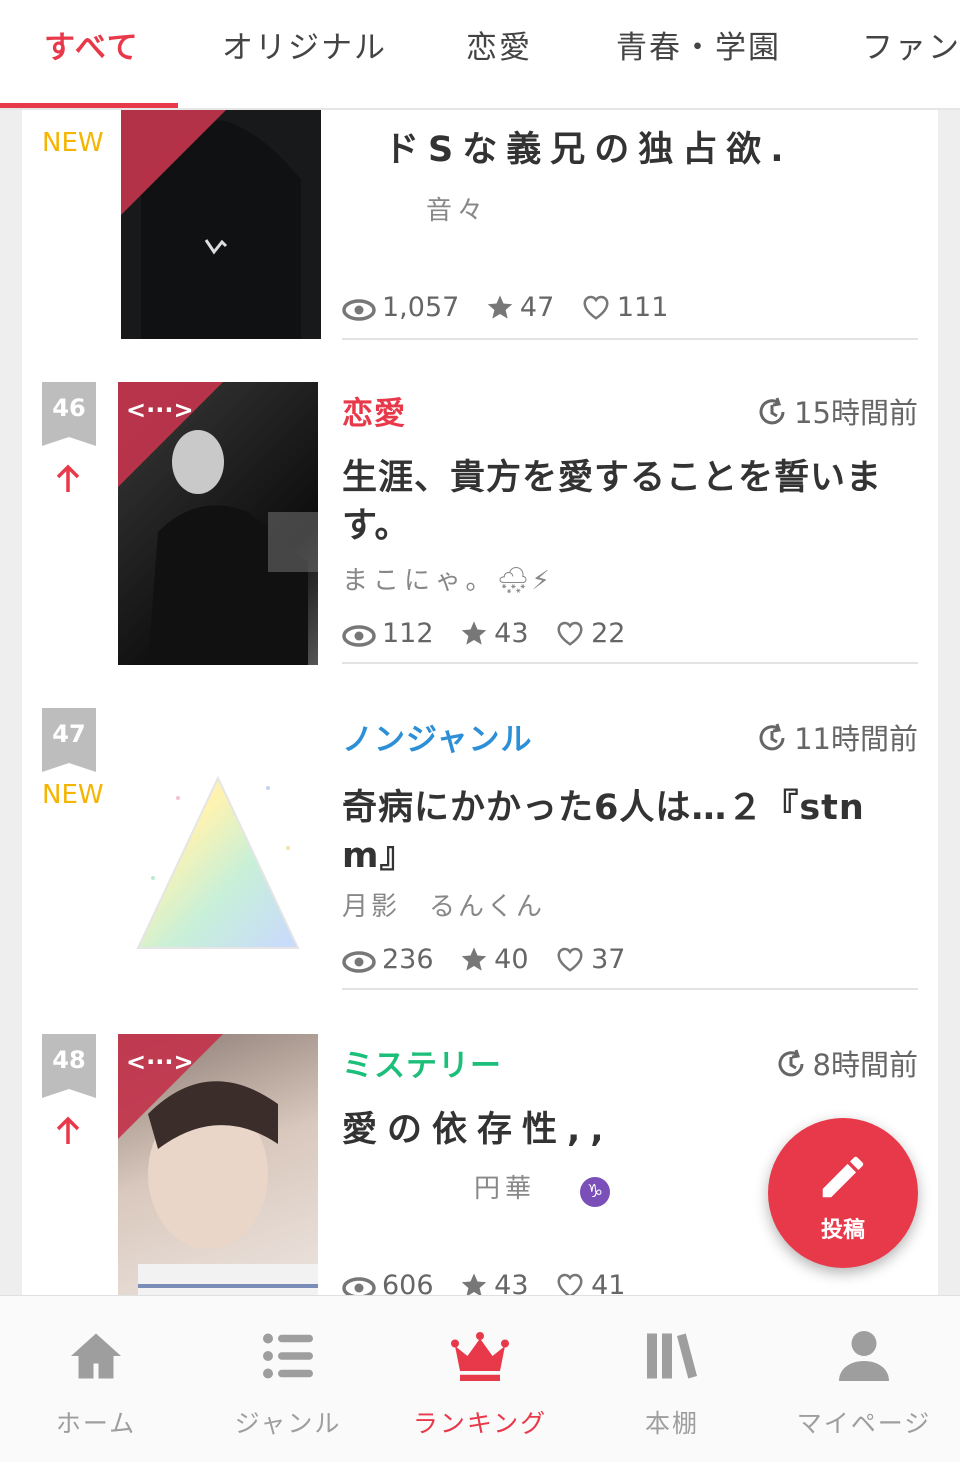  I want to click on bookshelf-icon, so click(672, 1356).